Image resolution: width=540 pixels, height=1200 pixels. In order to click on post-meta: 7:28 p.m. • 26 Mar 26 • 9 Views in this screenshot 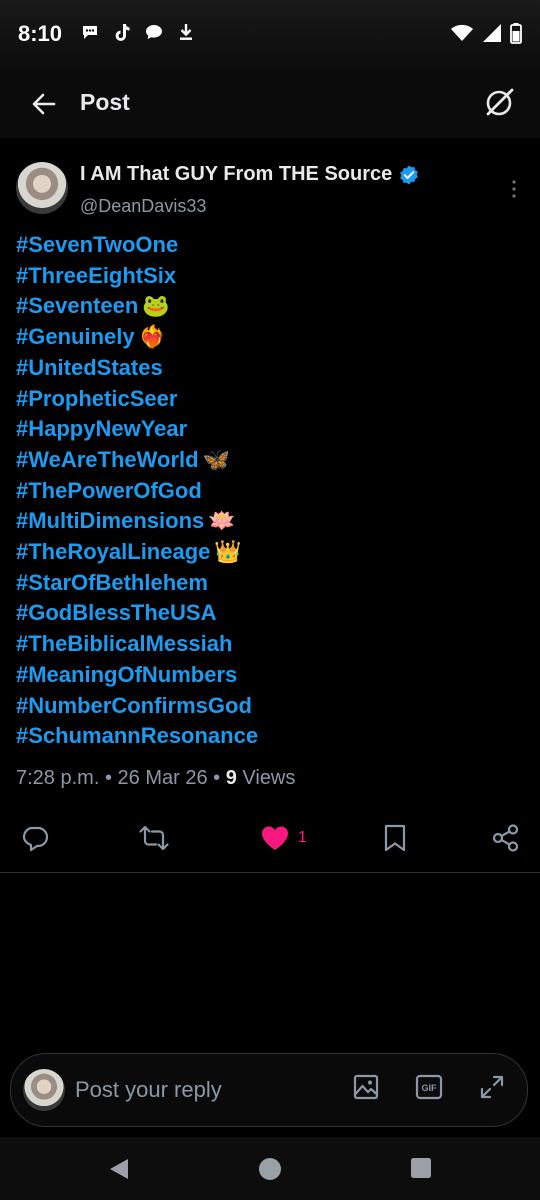, I will do `click(155, 778)`.